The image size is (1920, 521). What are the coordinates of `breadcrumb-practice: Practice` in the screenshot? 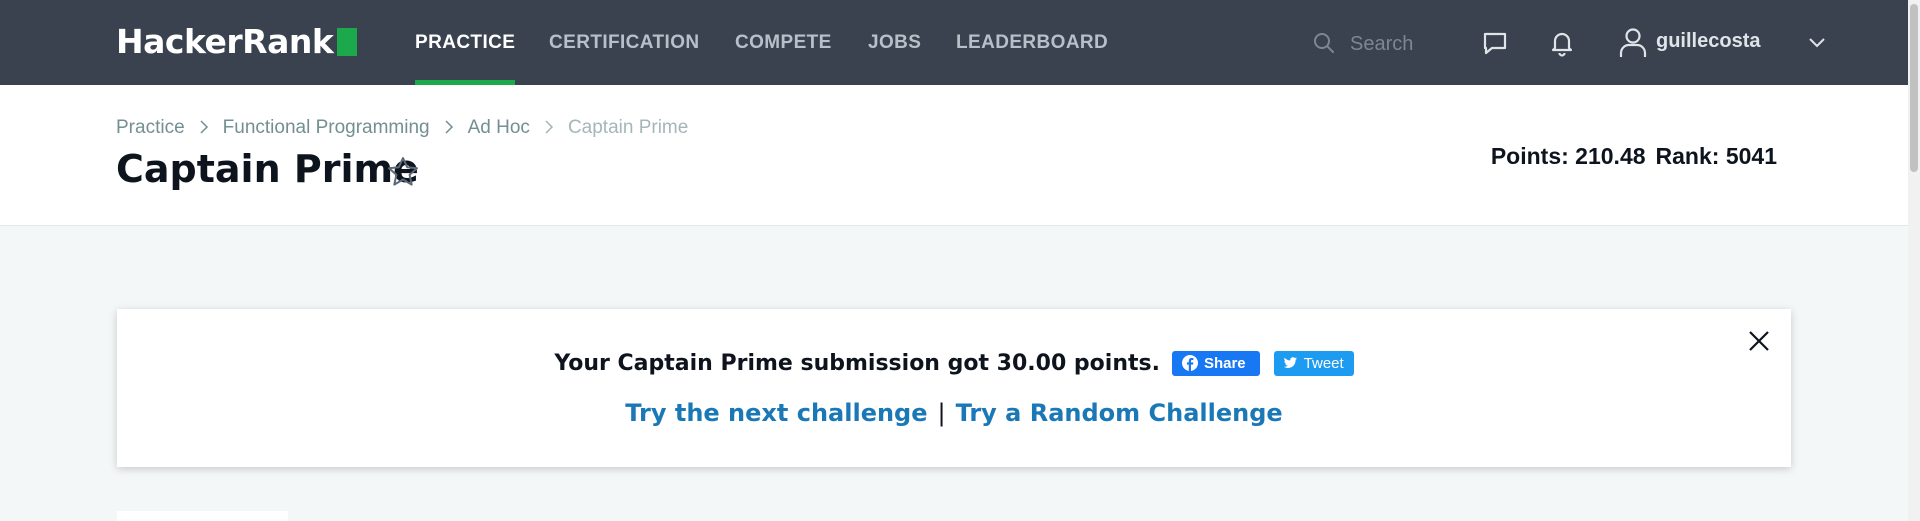 It's located at (150, 128).